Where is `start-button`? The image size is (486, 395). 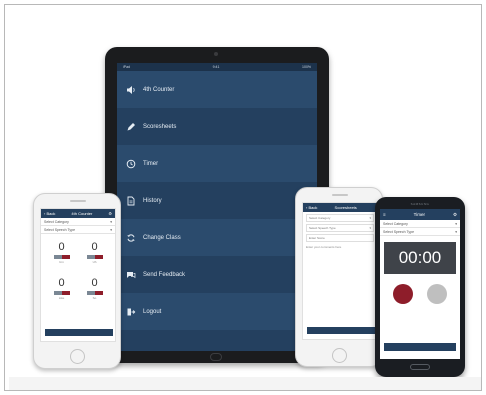 start-button is located at coordinates (403, 294).